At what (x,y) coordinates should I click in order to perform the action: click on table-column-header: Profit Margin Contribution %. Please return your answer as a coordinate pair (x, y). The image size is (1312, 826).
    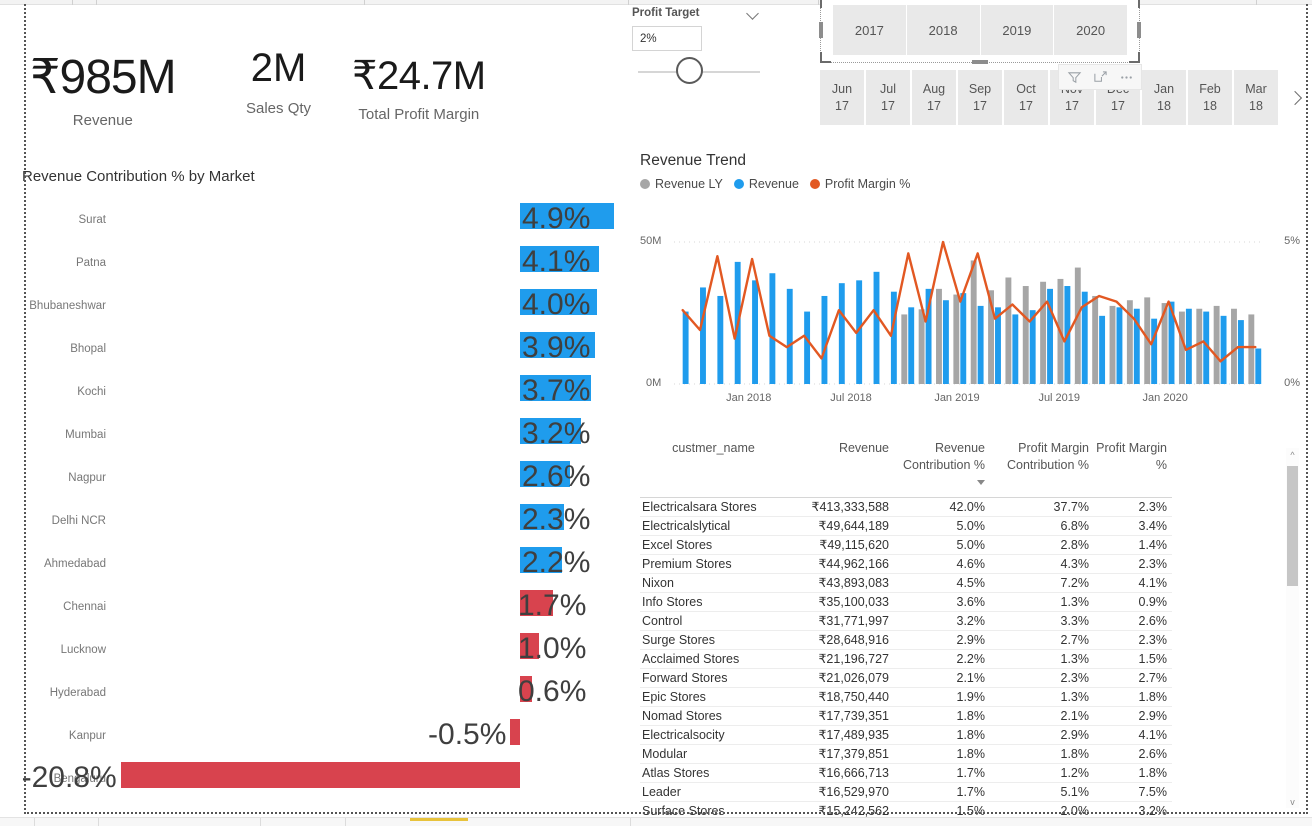
    Looking at the image, I should click on (1042, 468).